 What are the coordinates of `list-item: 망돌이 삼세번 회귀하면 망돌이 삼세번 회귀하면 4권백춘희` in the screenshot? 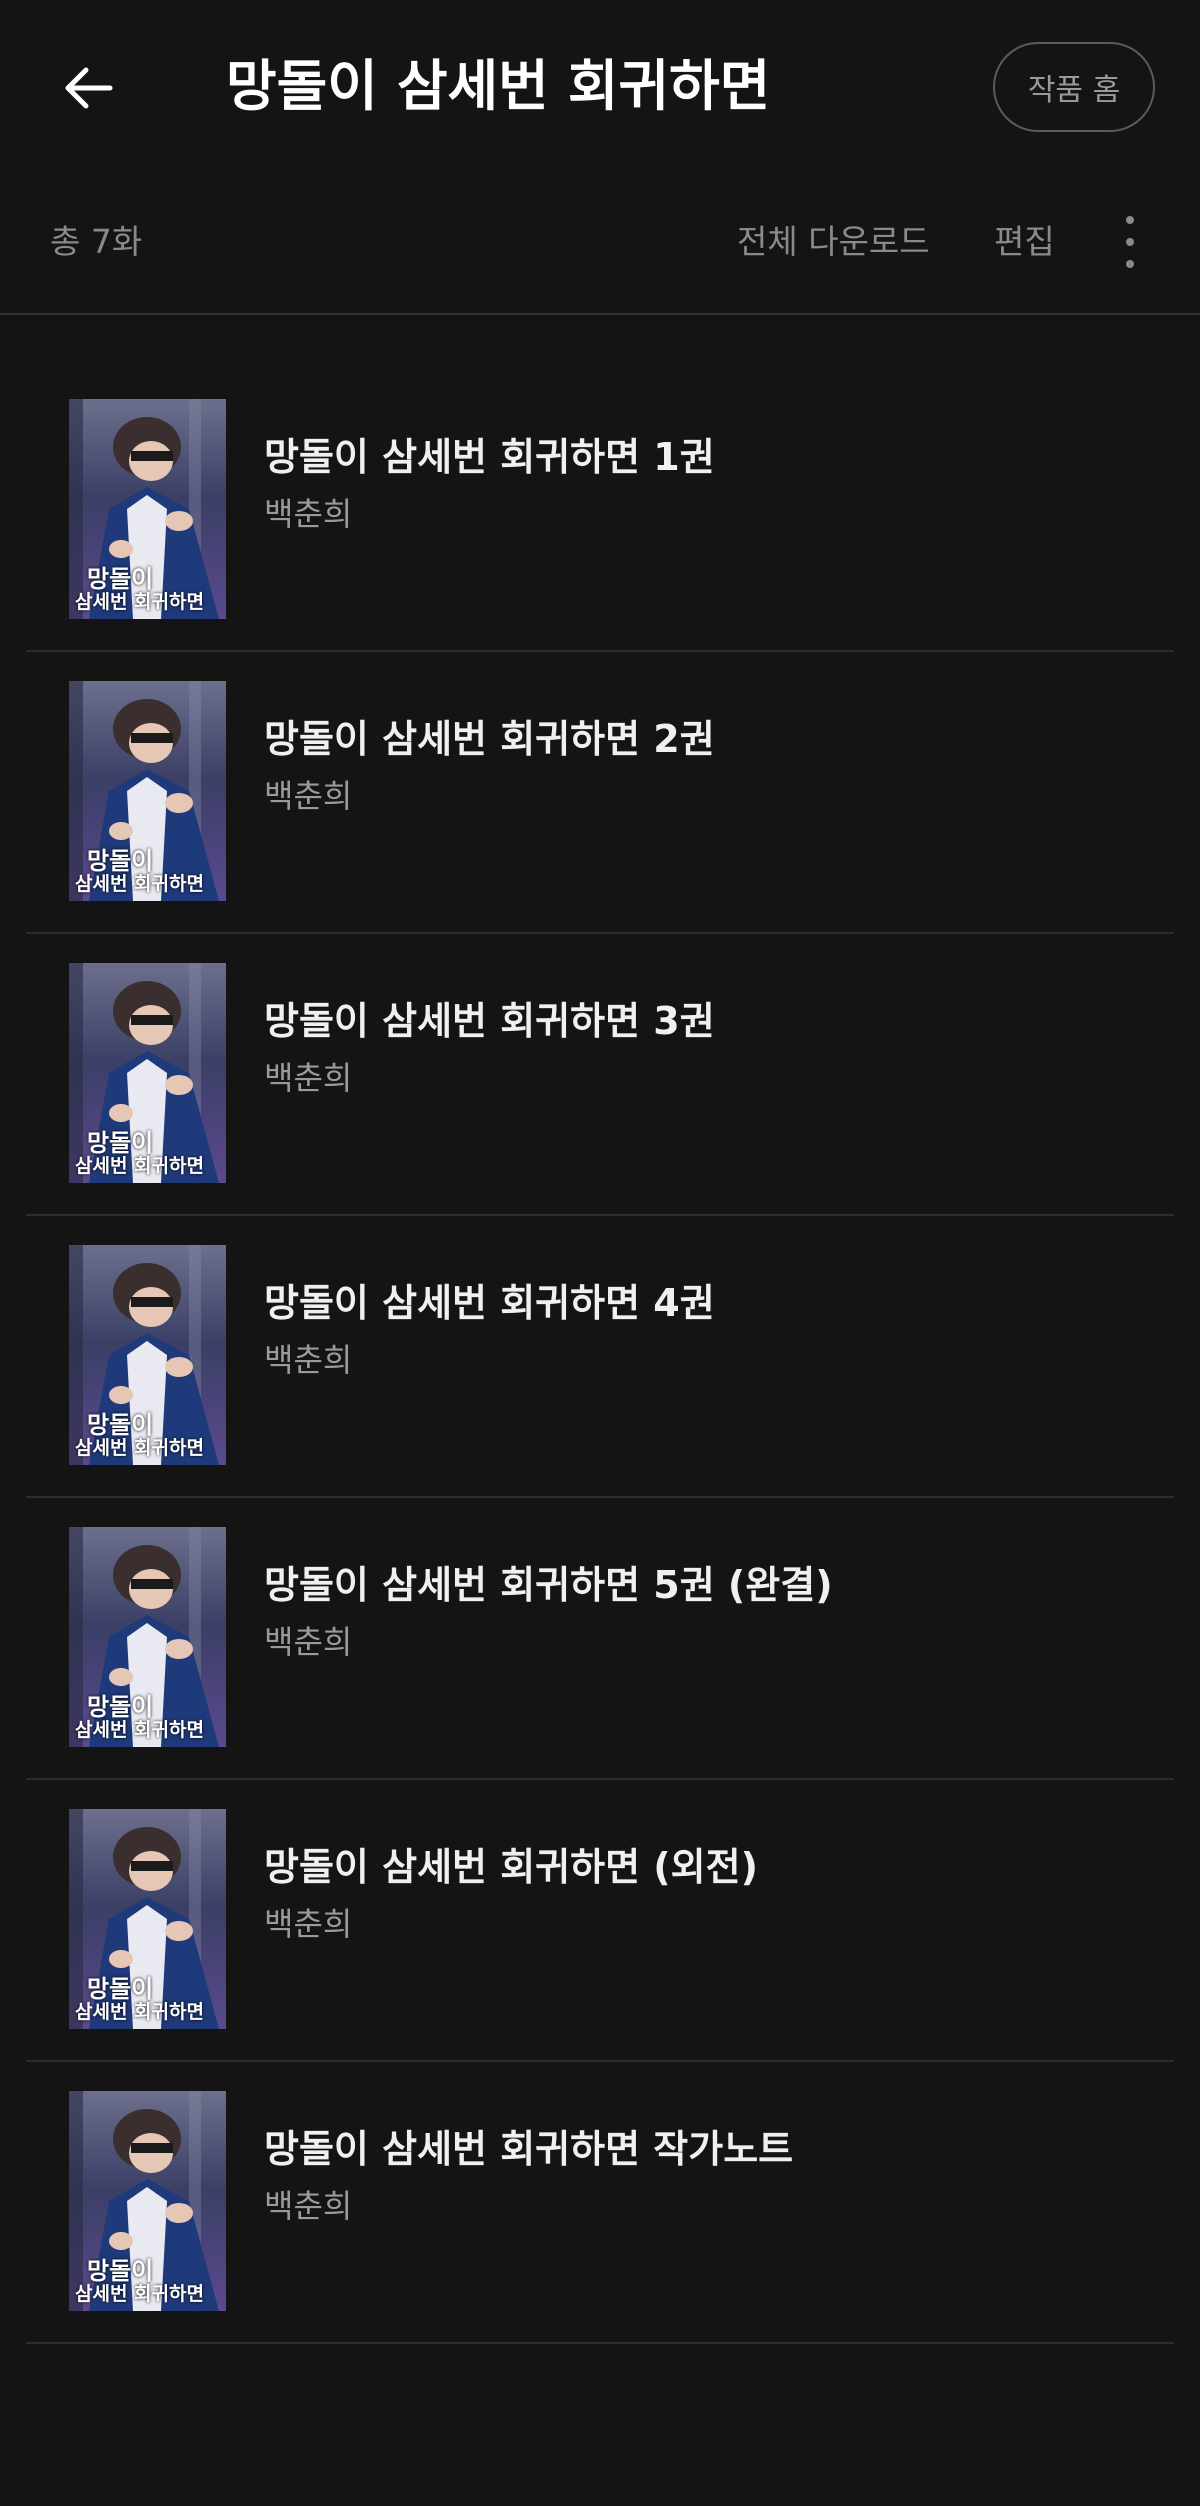 It's located at (600, 1357).